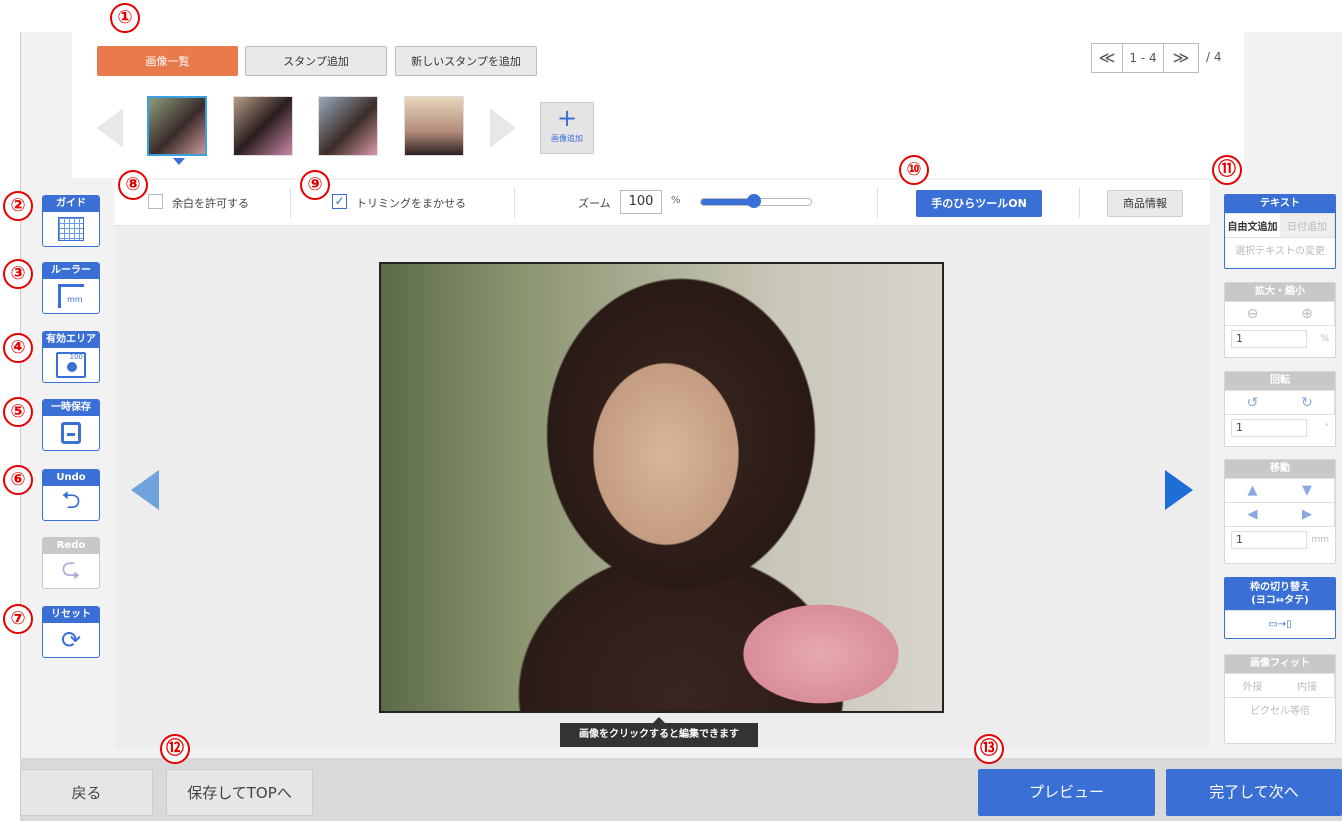 This screenshot has width=1342, height=821. Describe the element at coordinates (71, 632) in the screenshot. I see `reset-button: リセット ⟳` at that location.